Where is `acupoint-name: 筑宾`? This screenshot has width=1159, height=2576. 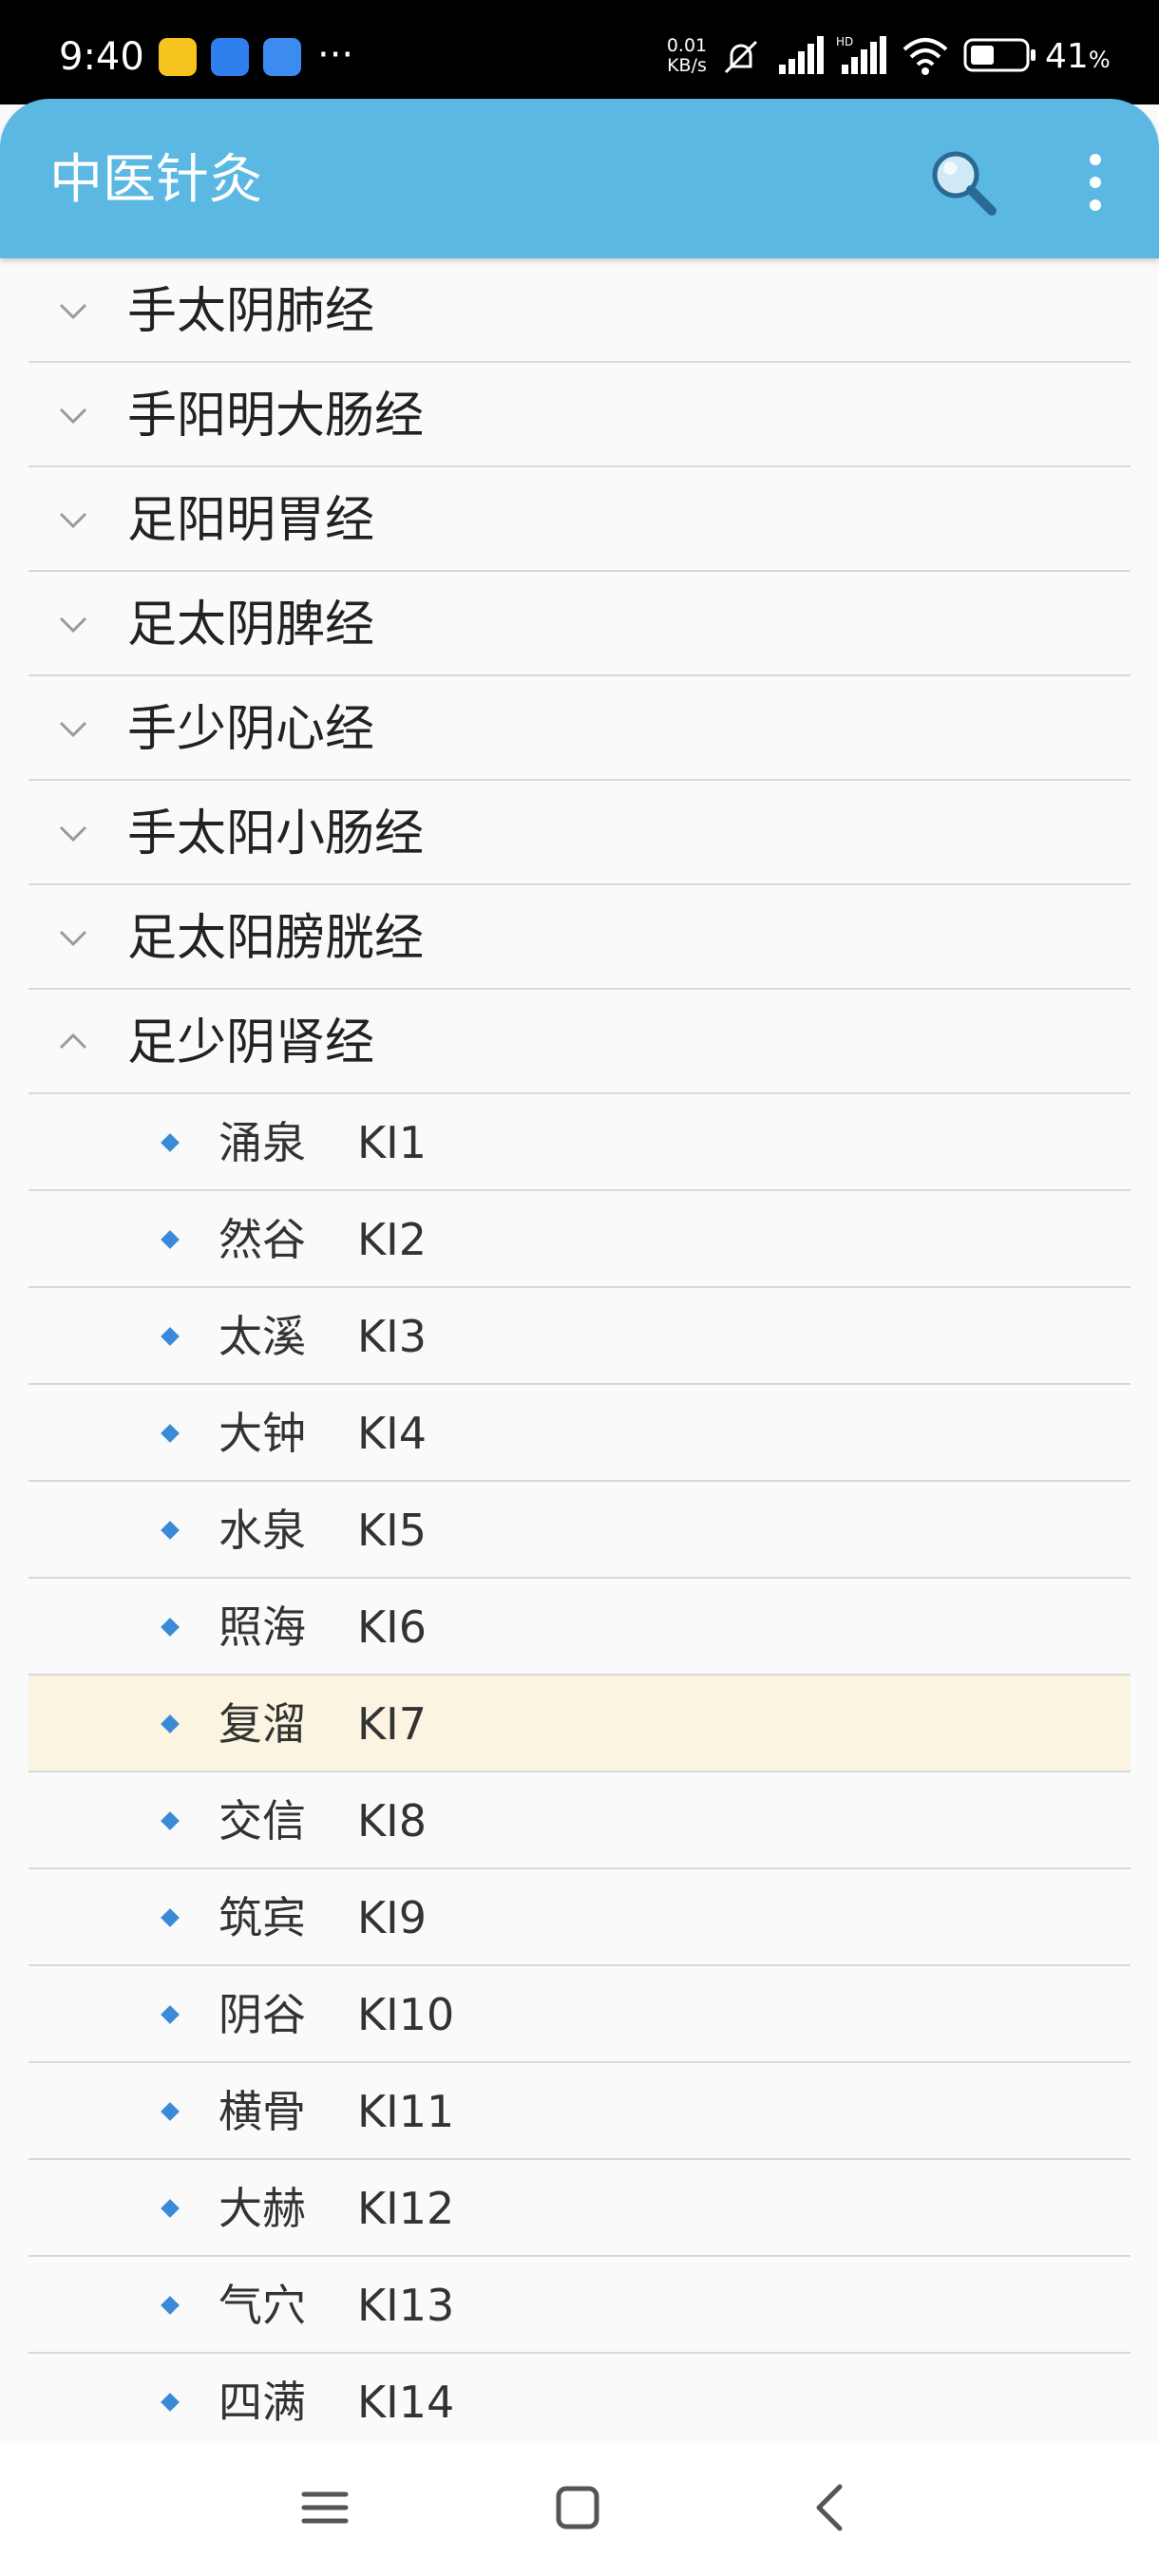 acupoint-name: 筑宾 is located at coordinates (262, 1917).